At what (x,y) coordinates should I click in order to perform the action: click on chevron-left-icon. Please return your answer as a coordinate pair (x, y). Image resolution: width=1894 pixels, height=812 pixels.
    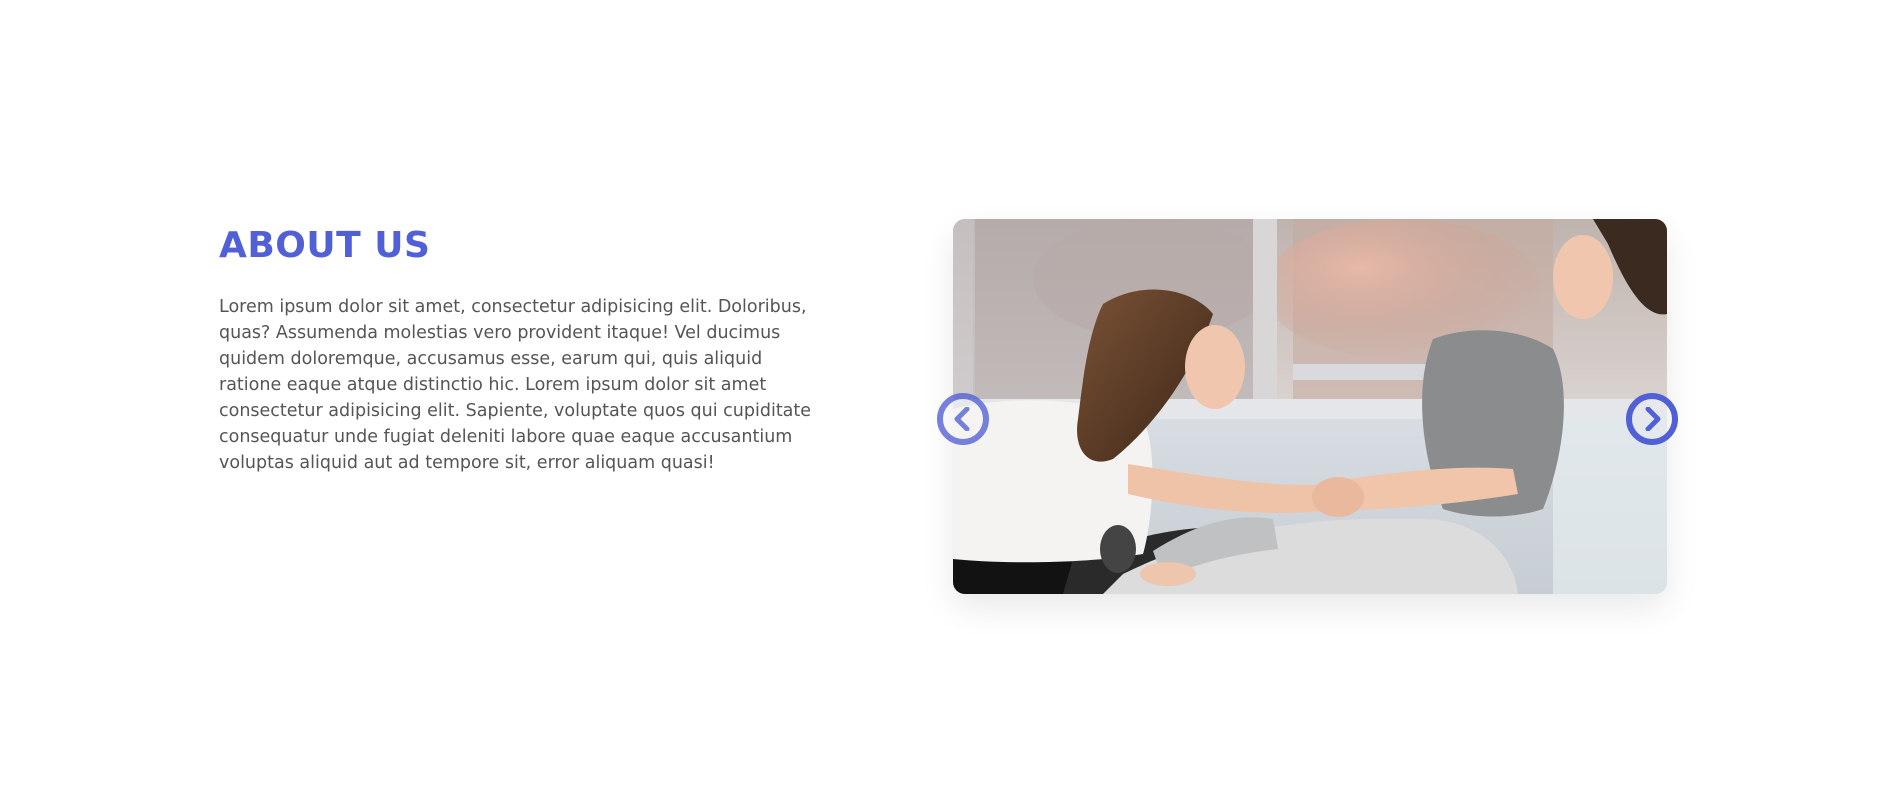
    Looking at the image, I should click on (962, 419).